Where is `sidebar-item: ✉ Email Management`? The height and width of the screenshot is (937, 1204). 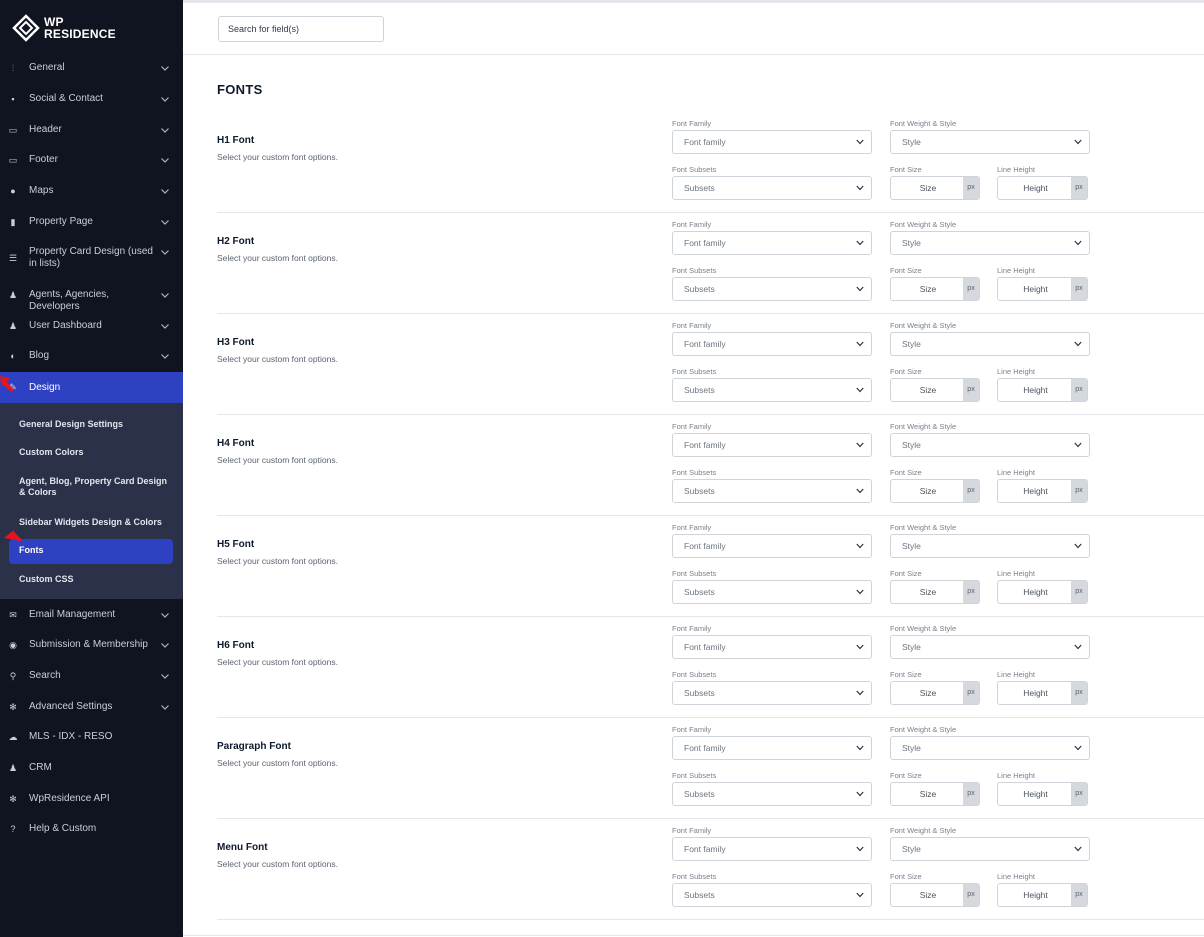 sidebar-item: ✉ Email Management is located at coordinates (91, 615).